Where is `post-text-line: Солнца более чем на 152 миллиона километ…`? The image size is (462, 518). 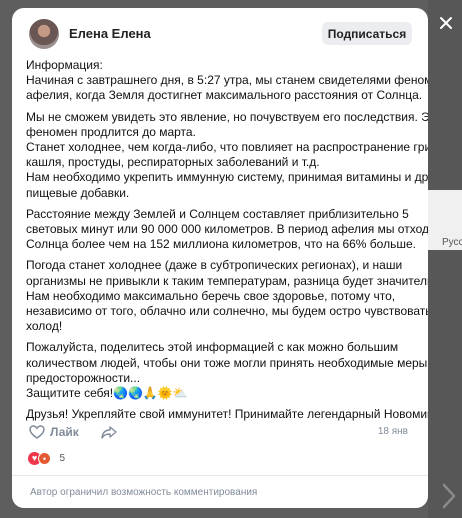 post-text-line: Солнца более чем на 152 миллиона километ… is located at coordinates (221, 244).